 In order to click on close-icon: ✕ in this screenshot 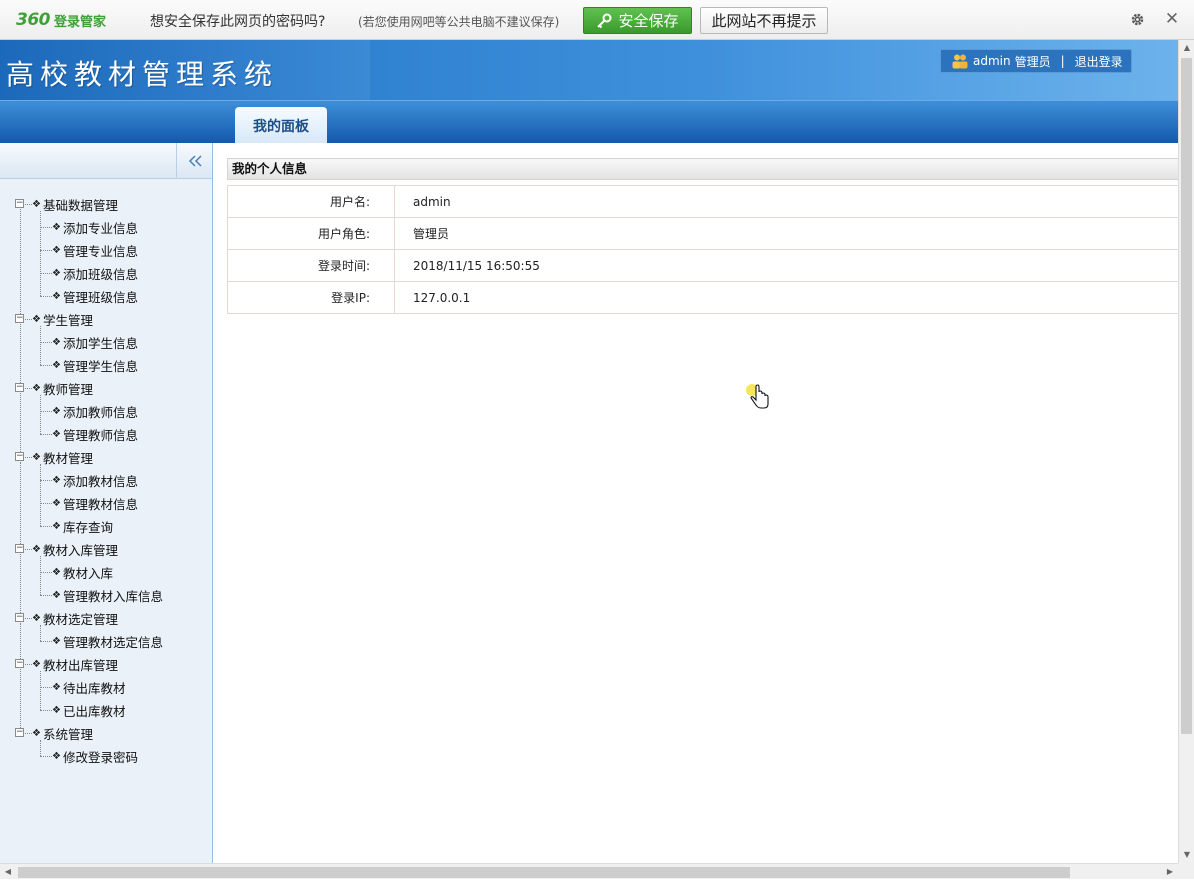, I will do `click(1172, 19)`.